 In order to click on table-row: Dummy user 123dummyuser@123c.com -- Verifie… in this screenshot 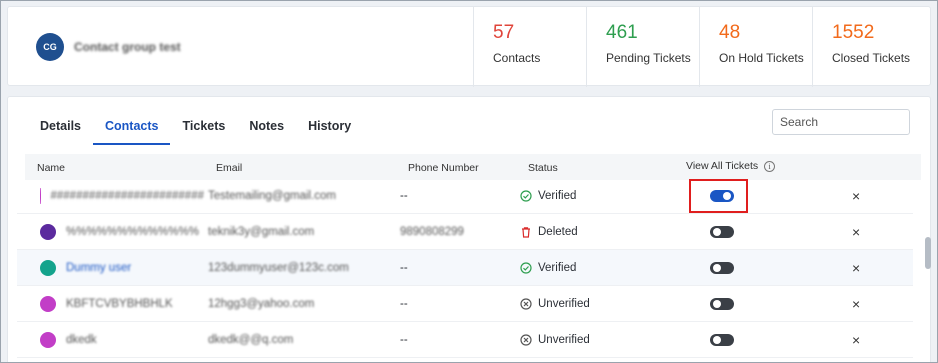, I will do `click(465, 268)`.